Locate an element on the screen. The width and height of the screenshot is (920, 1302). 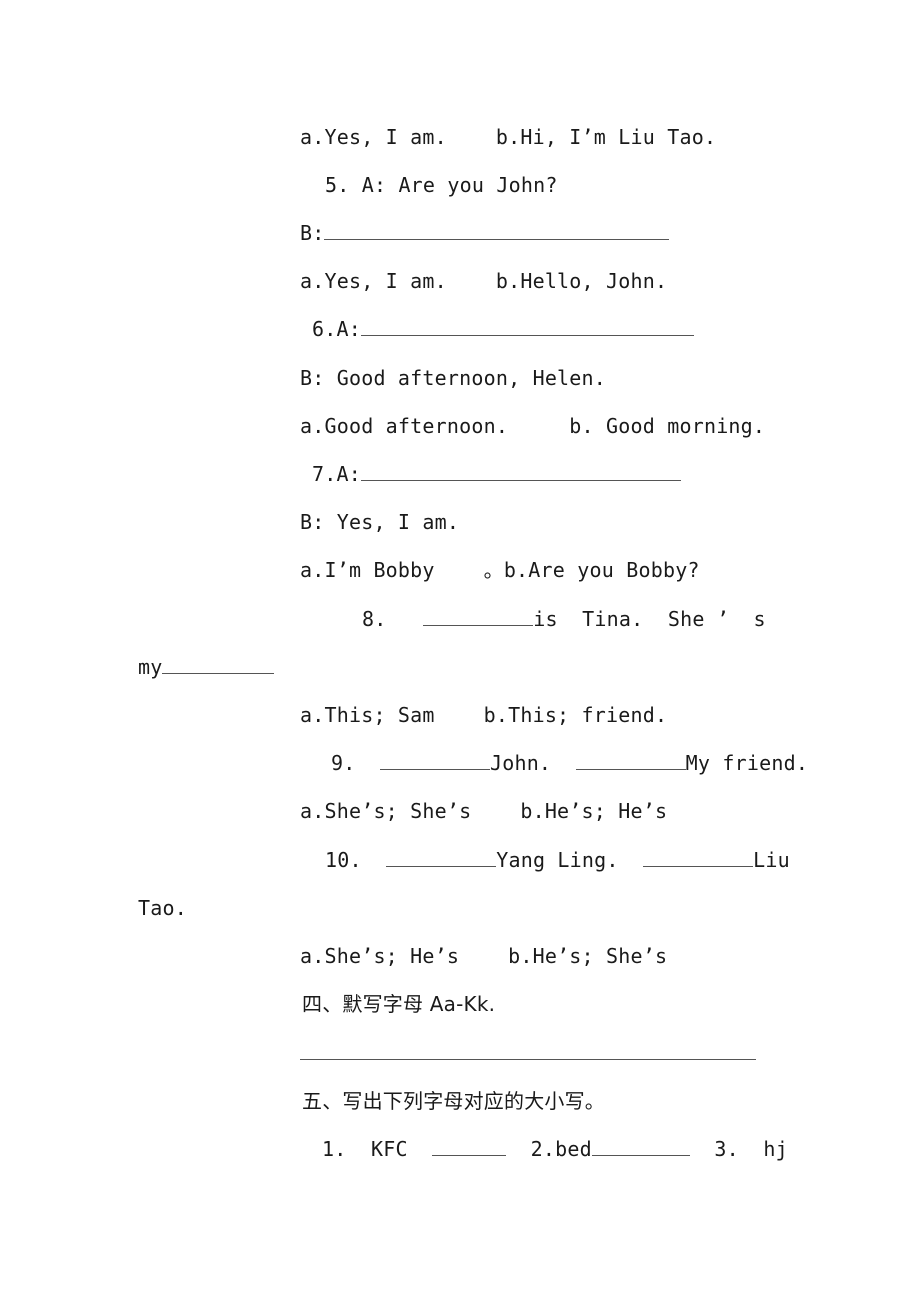
q8-options: a.This; Sam b.This; friend. is located at coordinates (484, 715).